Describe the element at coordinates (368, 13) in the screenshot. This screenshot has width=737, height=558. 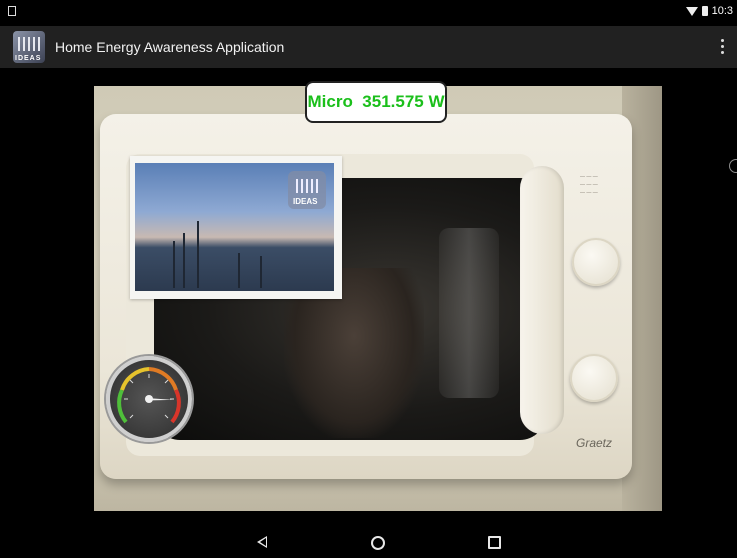
I see `status-bar: 10:3` at that location.